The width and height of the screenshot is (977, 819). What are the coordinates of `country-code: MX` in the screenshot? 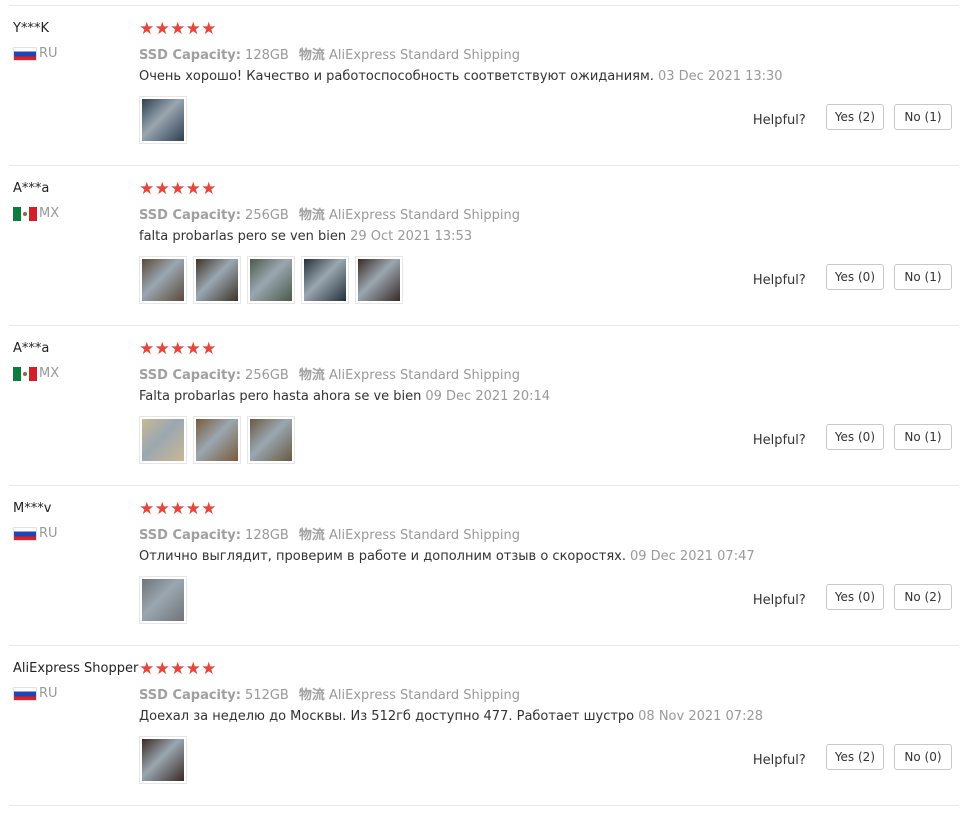 It's located at (49, 373).